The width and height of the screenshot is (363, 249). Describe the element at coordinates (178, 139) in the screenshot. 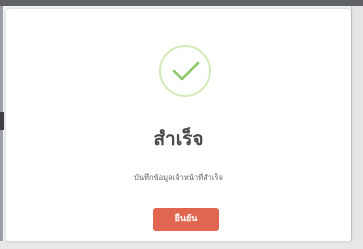

I see `dialog-title: สำเร็จ` at that location.